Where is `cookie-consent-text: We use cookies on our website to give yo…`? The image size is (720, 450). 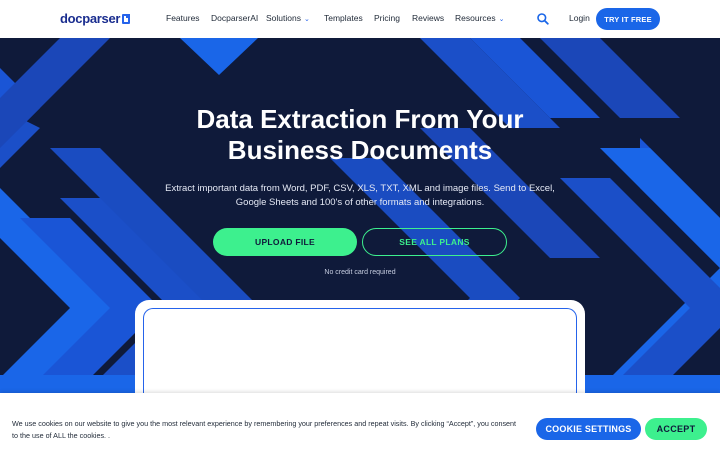
cookie-consent-text: We use cookies on our website to give yo… is located at coordinates (264, 429).